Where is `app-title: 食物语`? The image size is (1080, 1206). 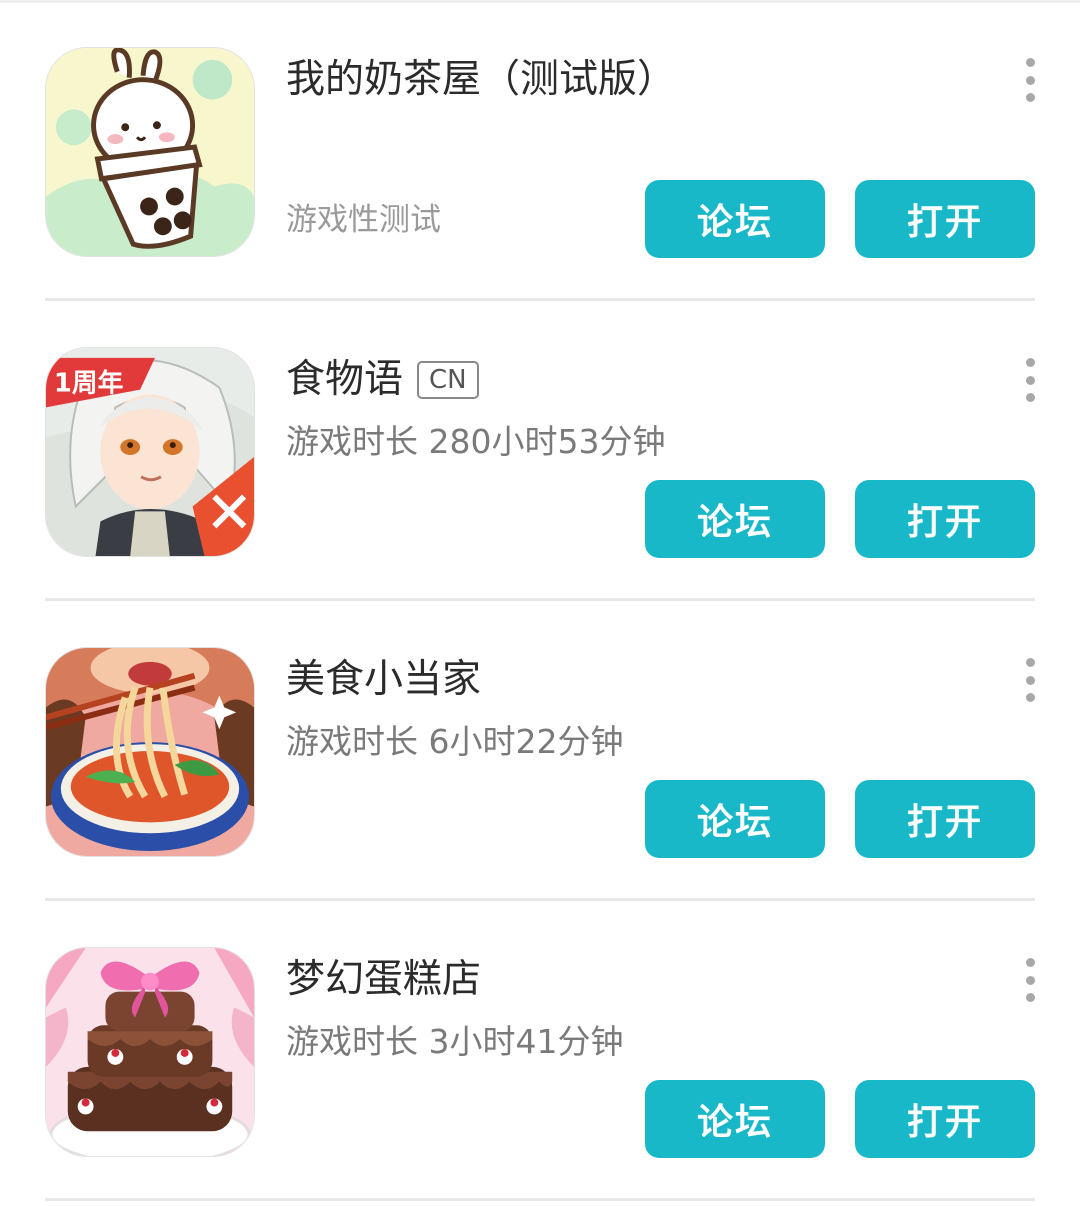
app-title: 食物语 is located at coordinates (345, 379).